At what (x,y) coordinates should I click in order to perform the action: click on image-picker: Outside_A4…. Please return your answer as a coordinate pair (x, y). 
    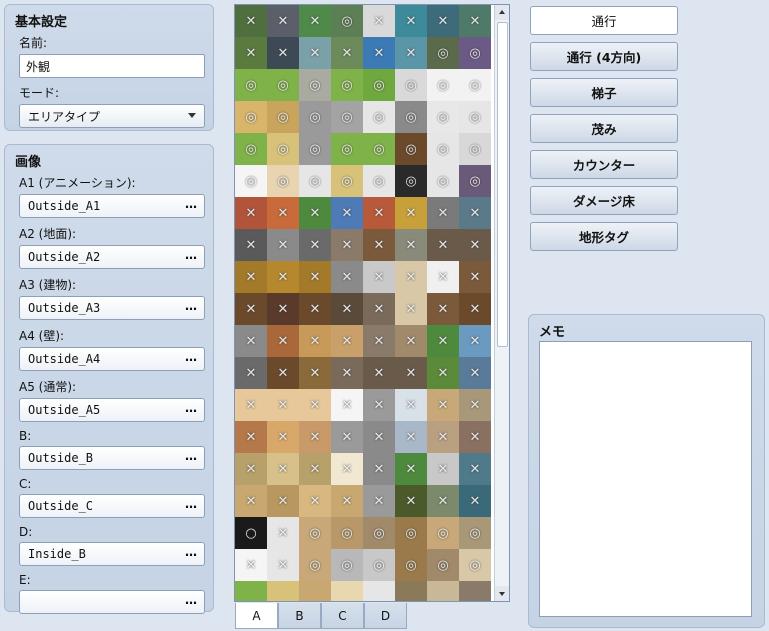
    Looking at the image, I should click on (112, 359).